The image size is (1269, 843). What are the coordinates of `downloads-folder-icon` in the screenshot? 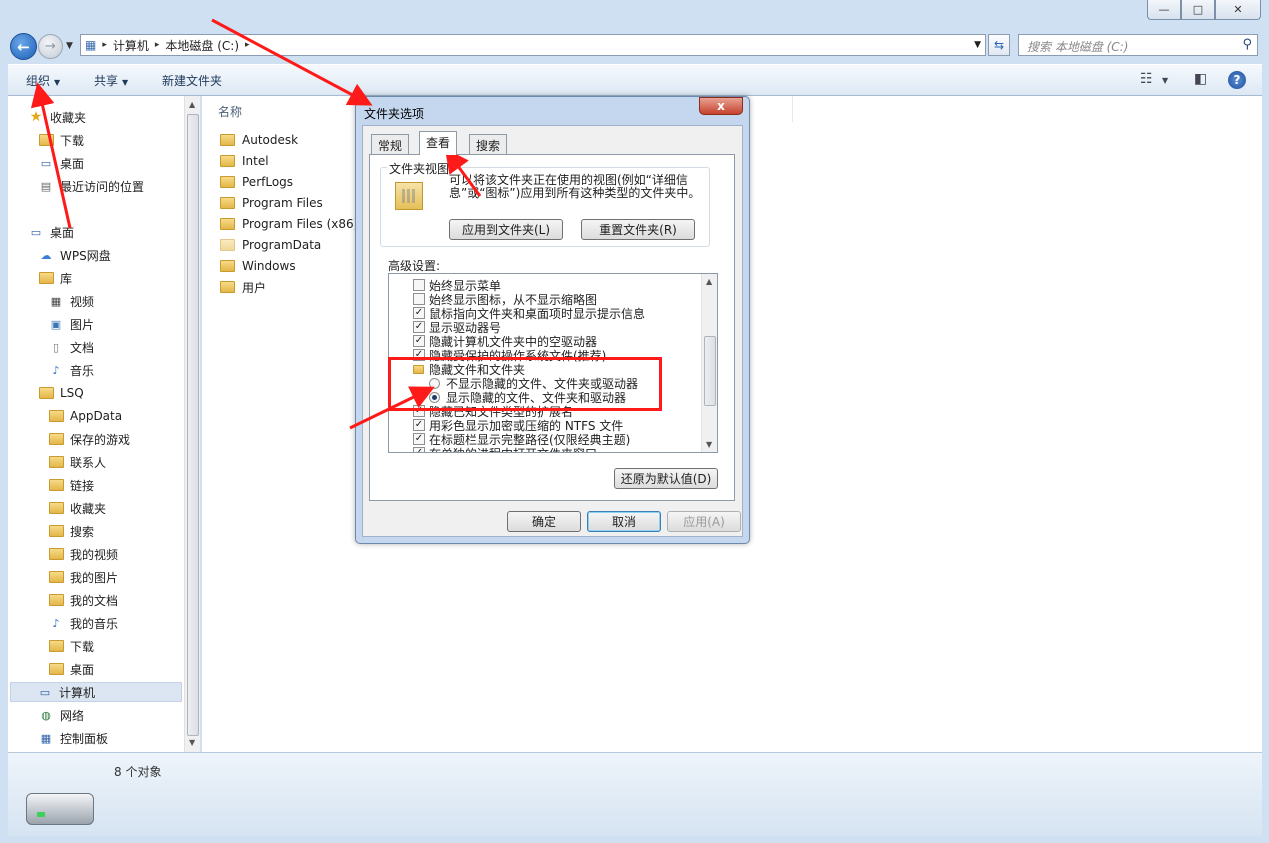 It's located at (56, 646).